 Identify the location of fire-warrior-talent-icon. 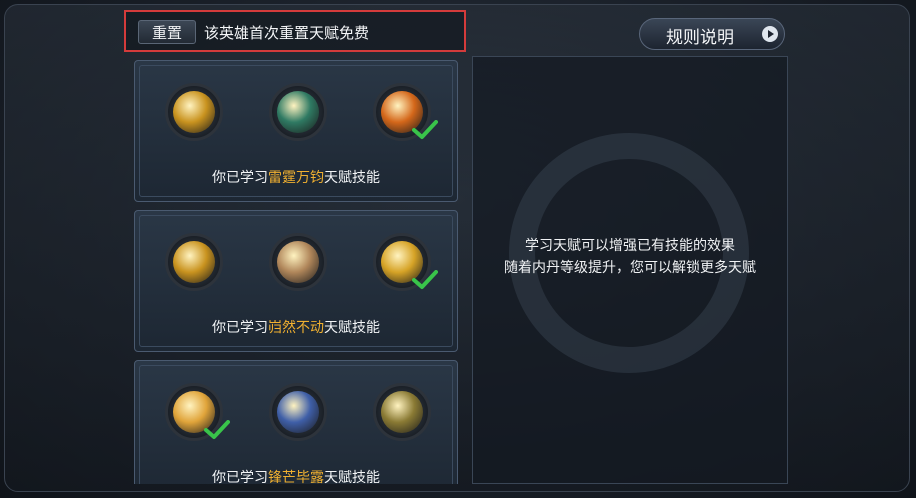
(405, 112).